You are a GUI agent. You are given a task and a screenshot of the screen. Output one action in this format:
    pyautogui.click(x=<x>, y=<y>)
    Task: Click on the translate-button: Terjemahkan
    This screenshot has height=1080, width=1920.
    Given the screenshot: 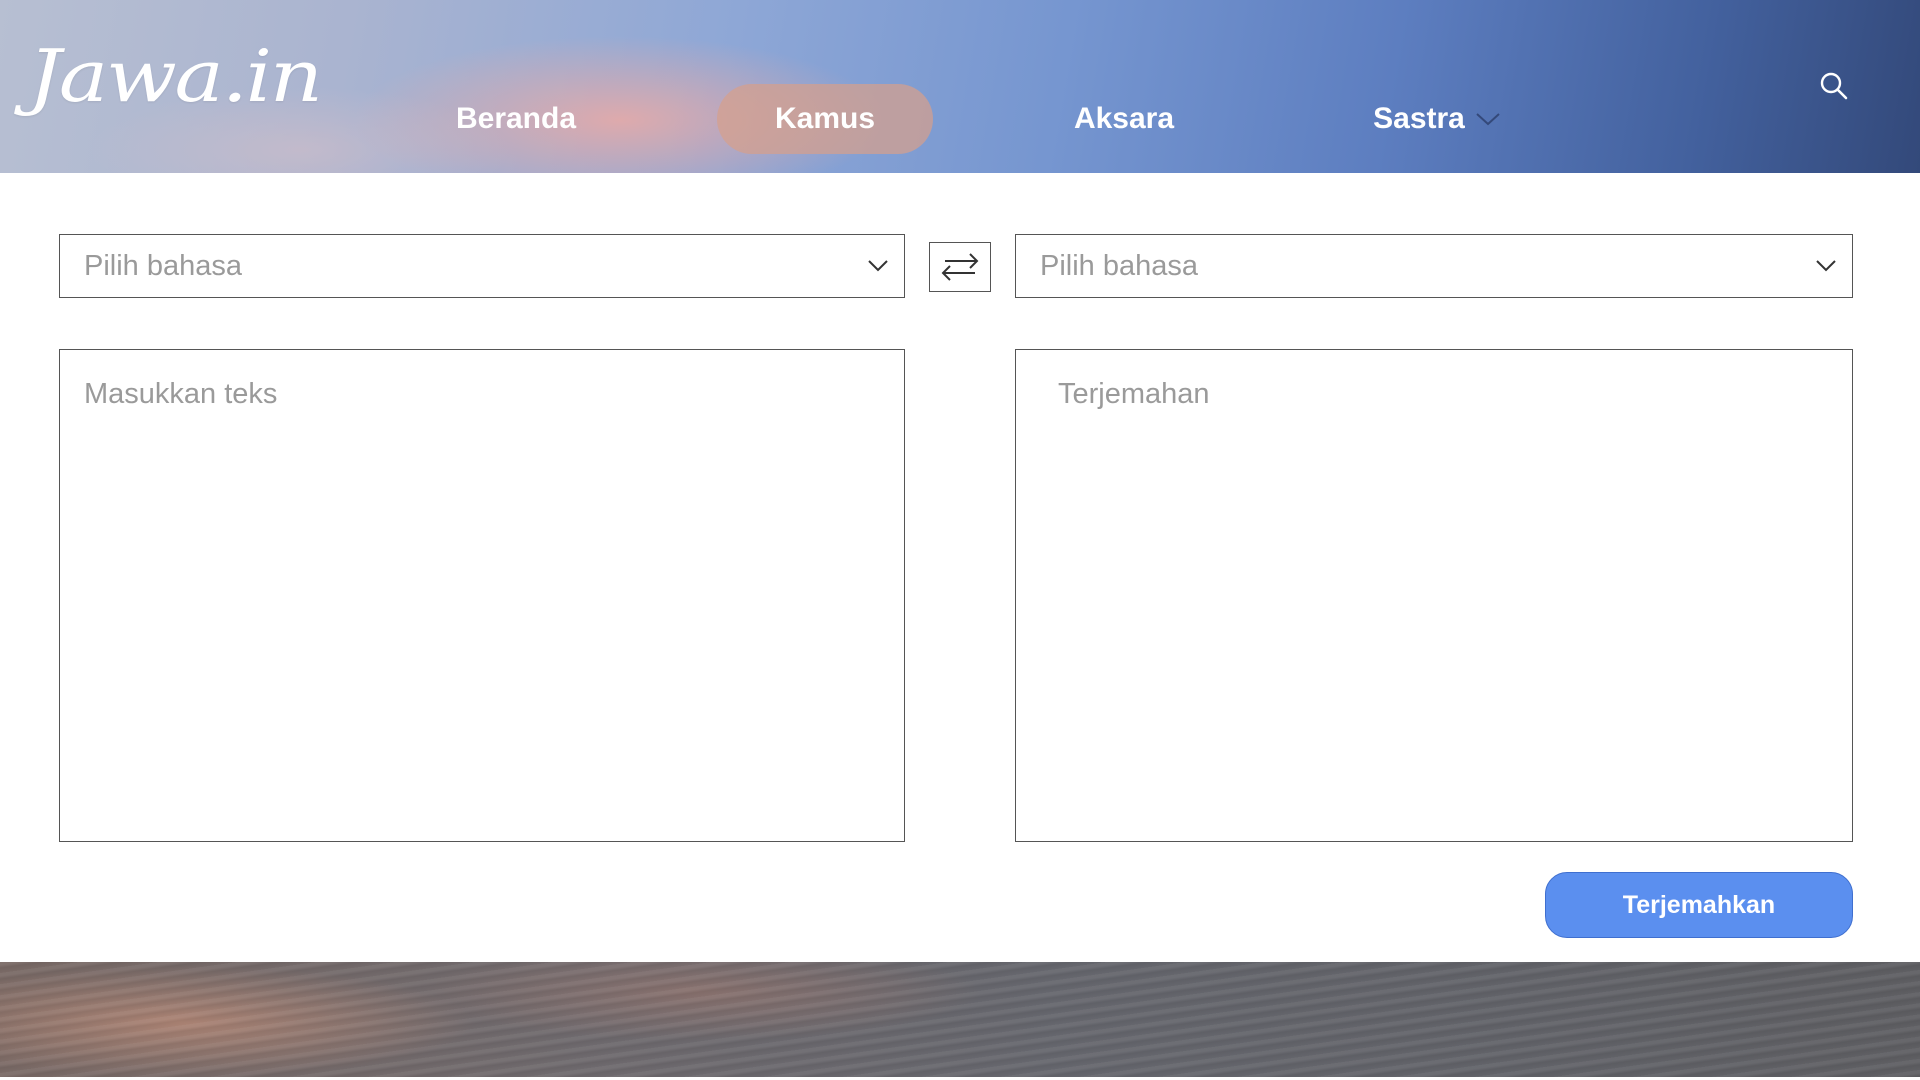 What is the action you would take?
    pyautogui.click(x=1699, y=905)
    